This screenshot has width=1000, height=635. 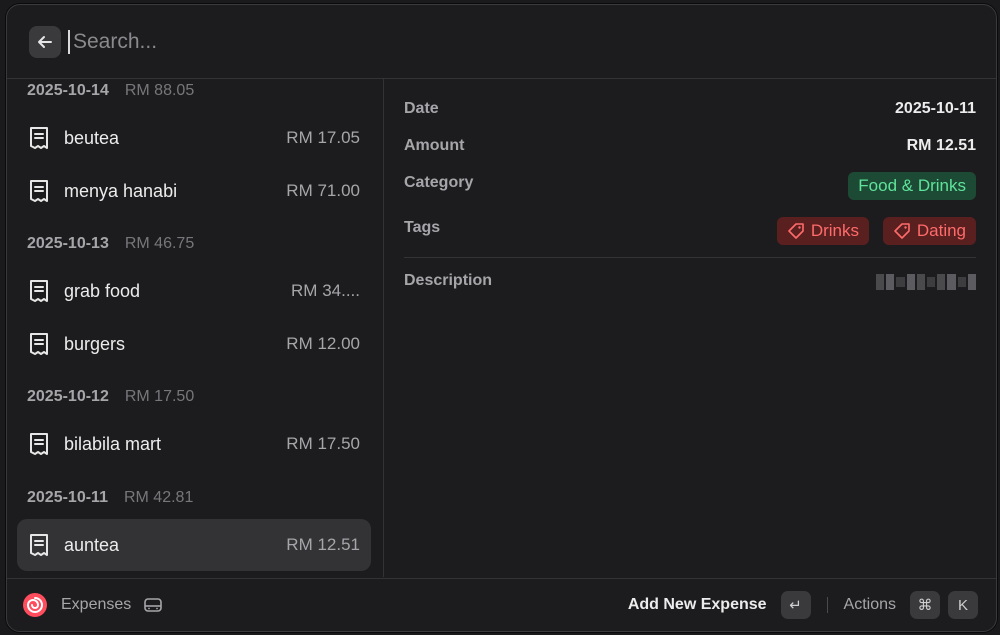 I want to click on group-header: 2025-10-14 RM 88.05, so click(x=110, y=91).